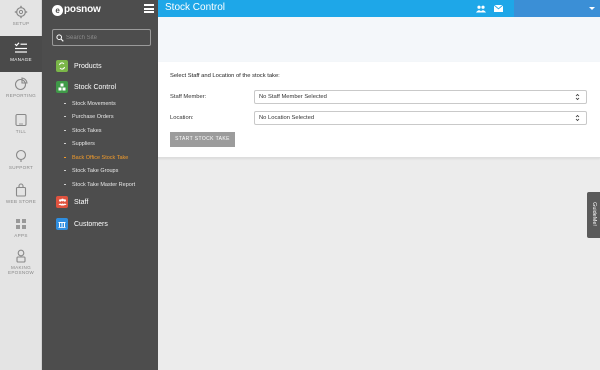  Describe the element at coordinates (420, 97) in the screenshot. I see `staff-member-select: No Staff Member Selected` at that location.